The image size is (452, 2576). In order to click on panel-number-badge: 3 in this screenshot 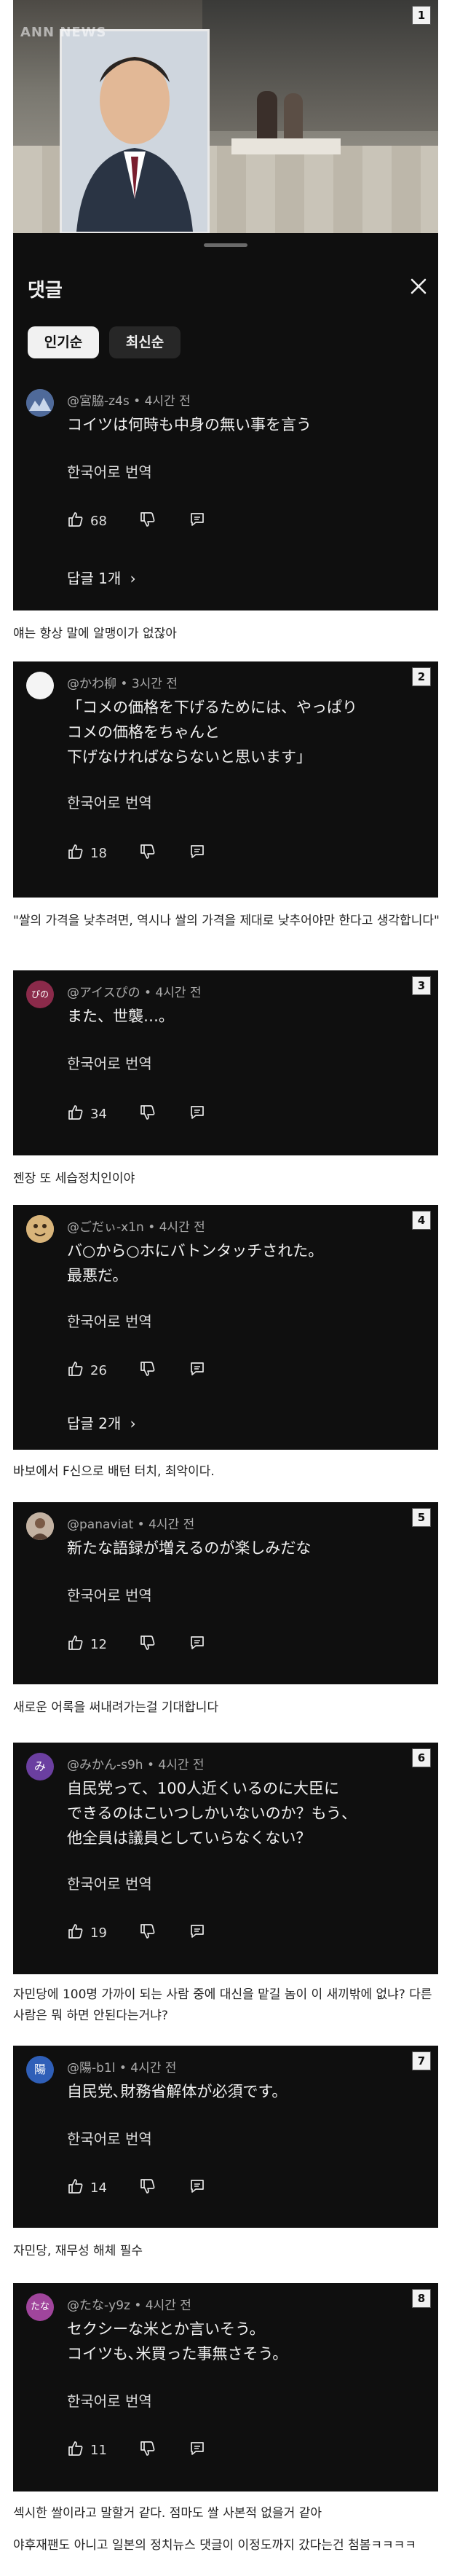, I will do `click(421, 985)`.